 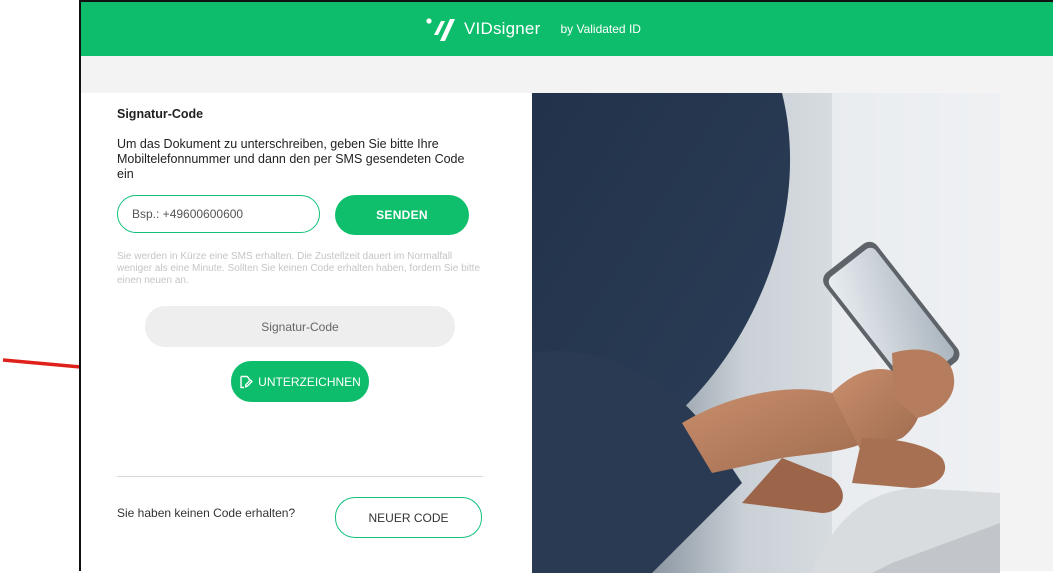 I want to click on signature-code-input, so click(x=300, y=326).